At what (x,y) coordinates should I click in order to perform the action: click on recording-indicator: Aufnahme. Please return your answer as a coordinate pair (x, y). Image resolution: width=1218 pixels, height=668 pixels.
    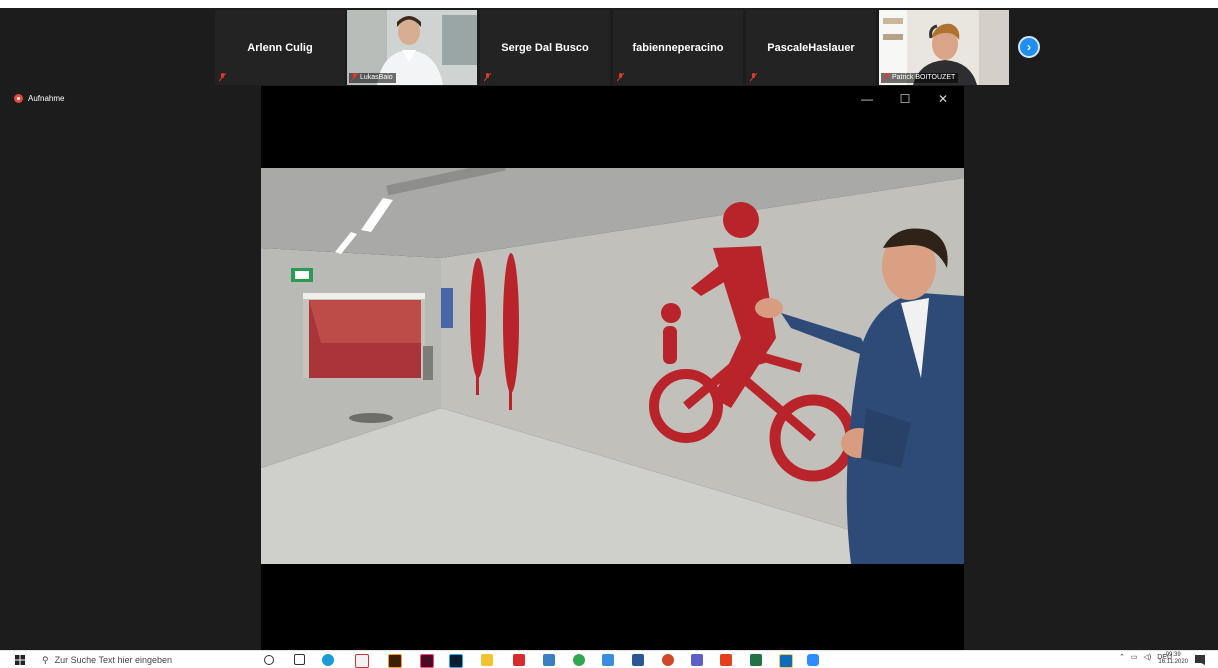
    Looking at the image, I should click on (39, 98).